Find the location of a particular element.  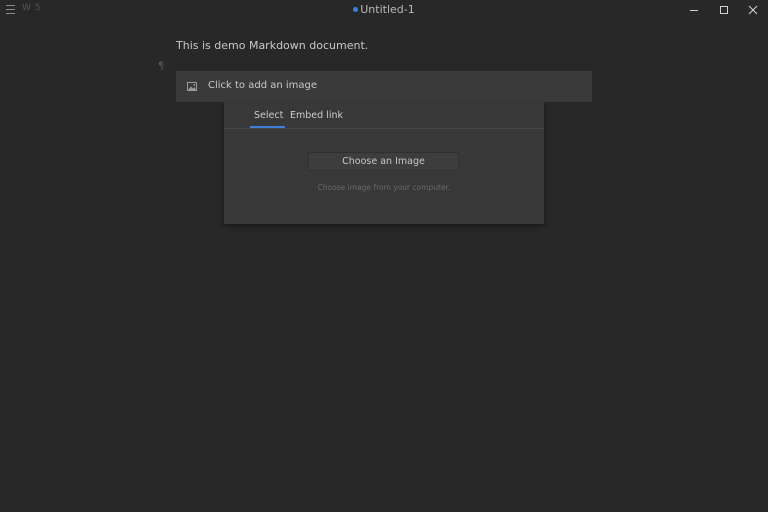

popup-tabs: Select Embed link is located at coordinates (384, 115).